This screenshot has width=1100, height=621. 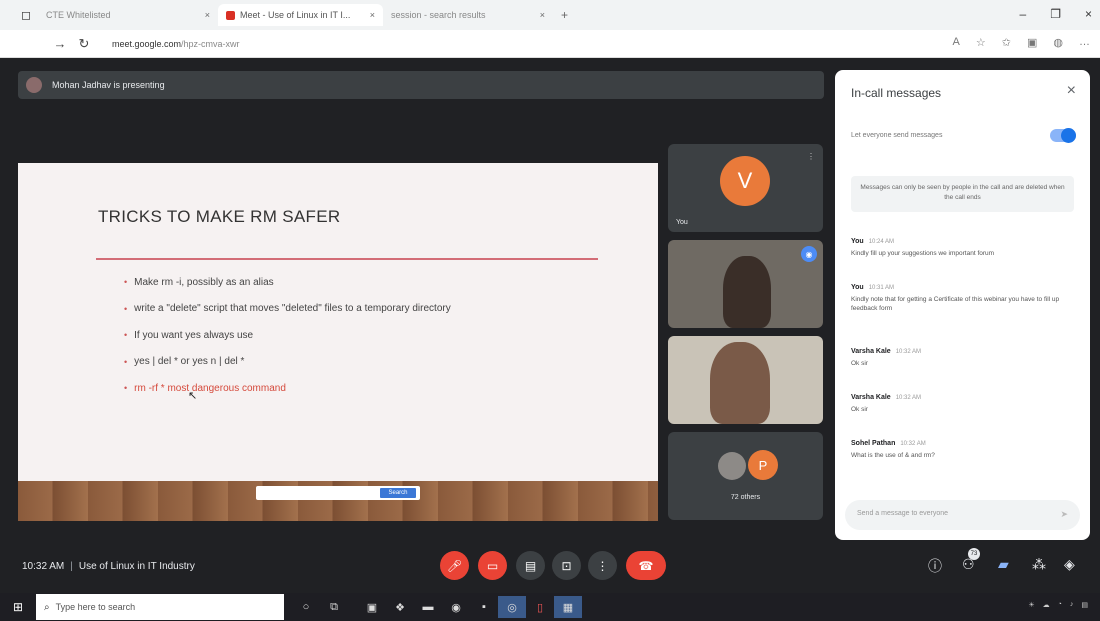 I want to click on message-time: 10:31 AM, so click(x=881, y=288).